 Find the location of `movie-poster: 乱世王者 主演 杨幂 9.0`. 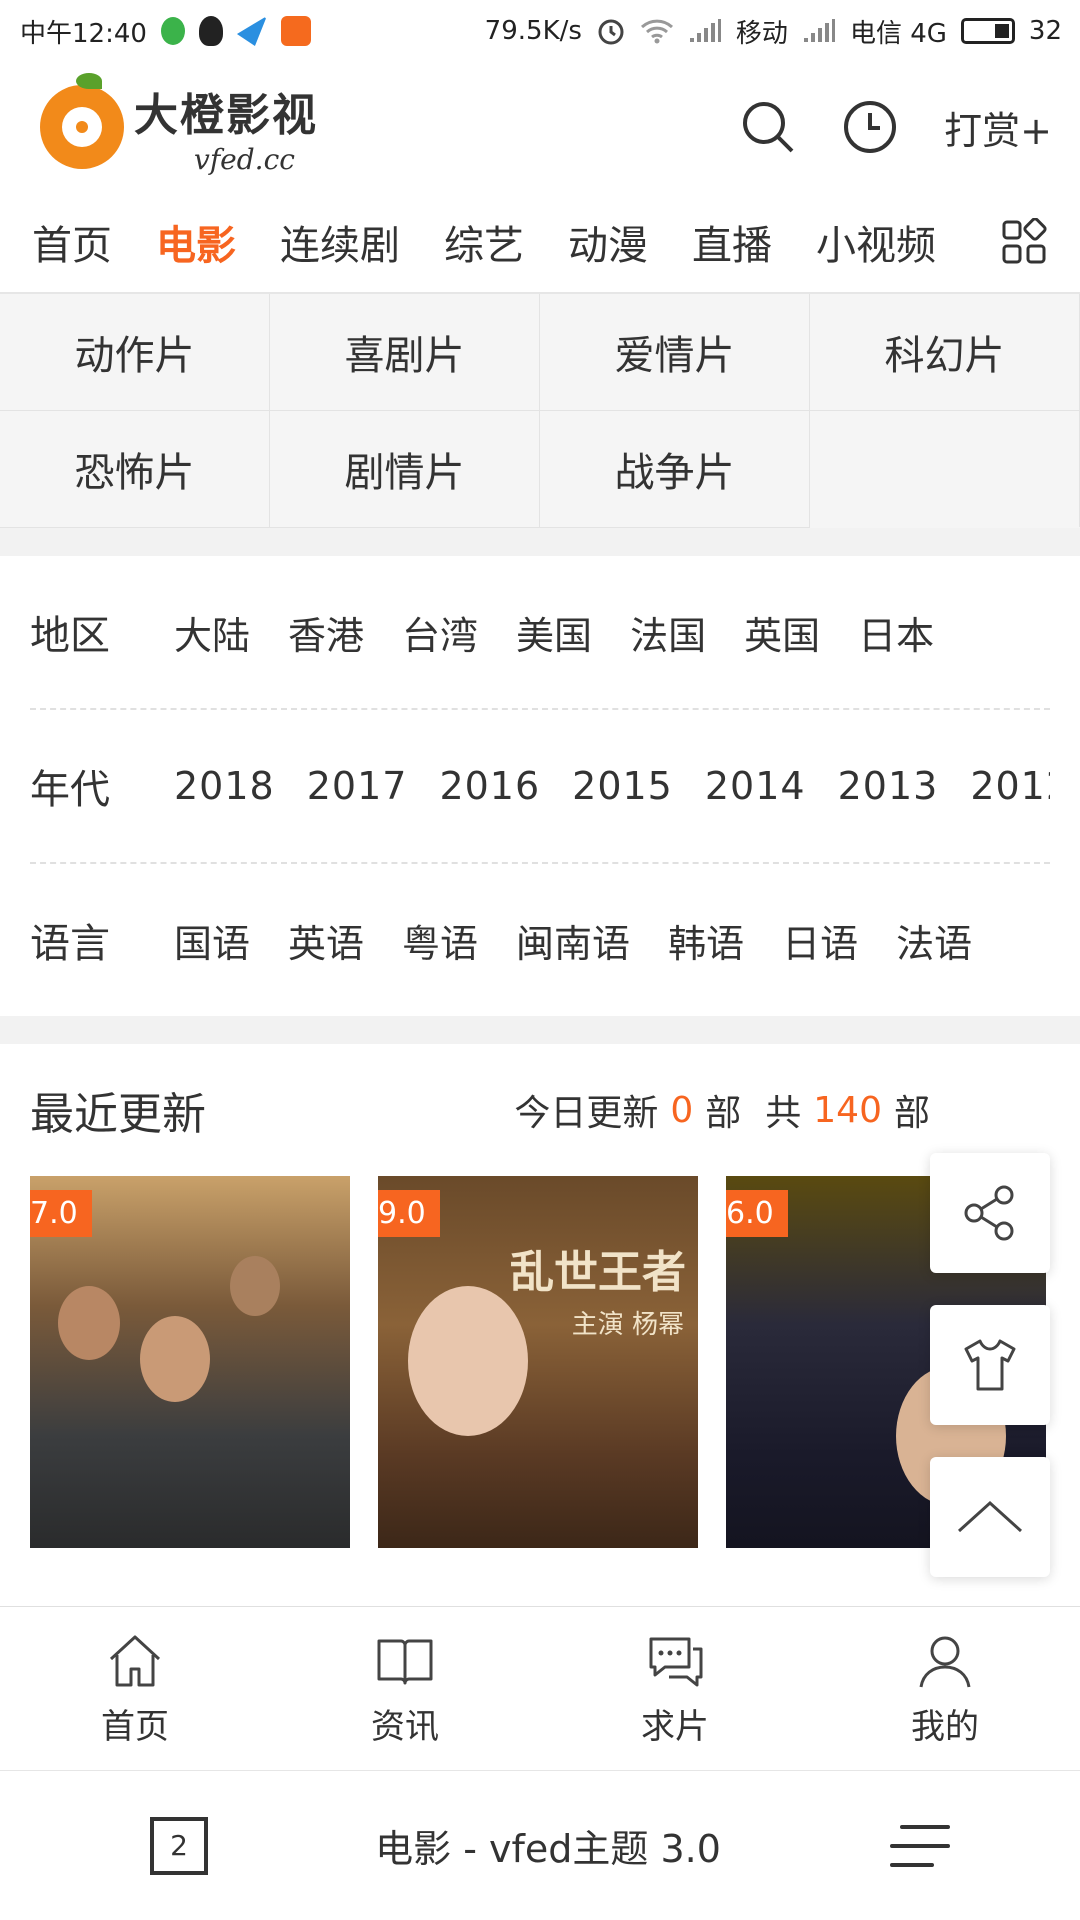

movie-poster: 乱世王者 主演 杨幂 9.0 is located at coordinates (538, 1362).